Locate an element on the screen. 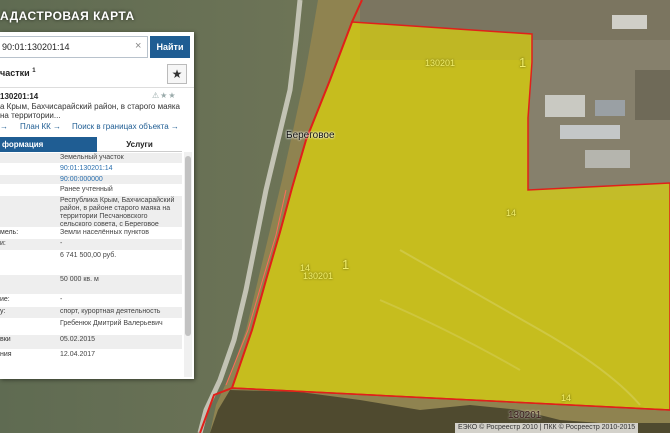  attribute-key: мель: is located at coordinates (9, 232).